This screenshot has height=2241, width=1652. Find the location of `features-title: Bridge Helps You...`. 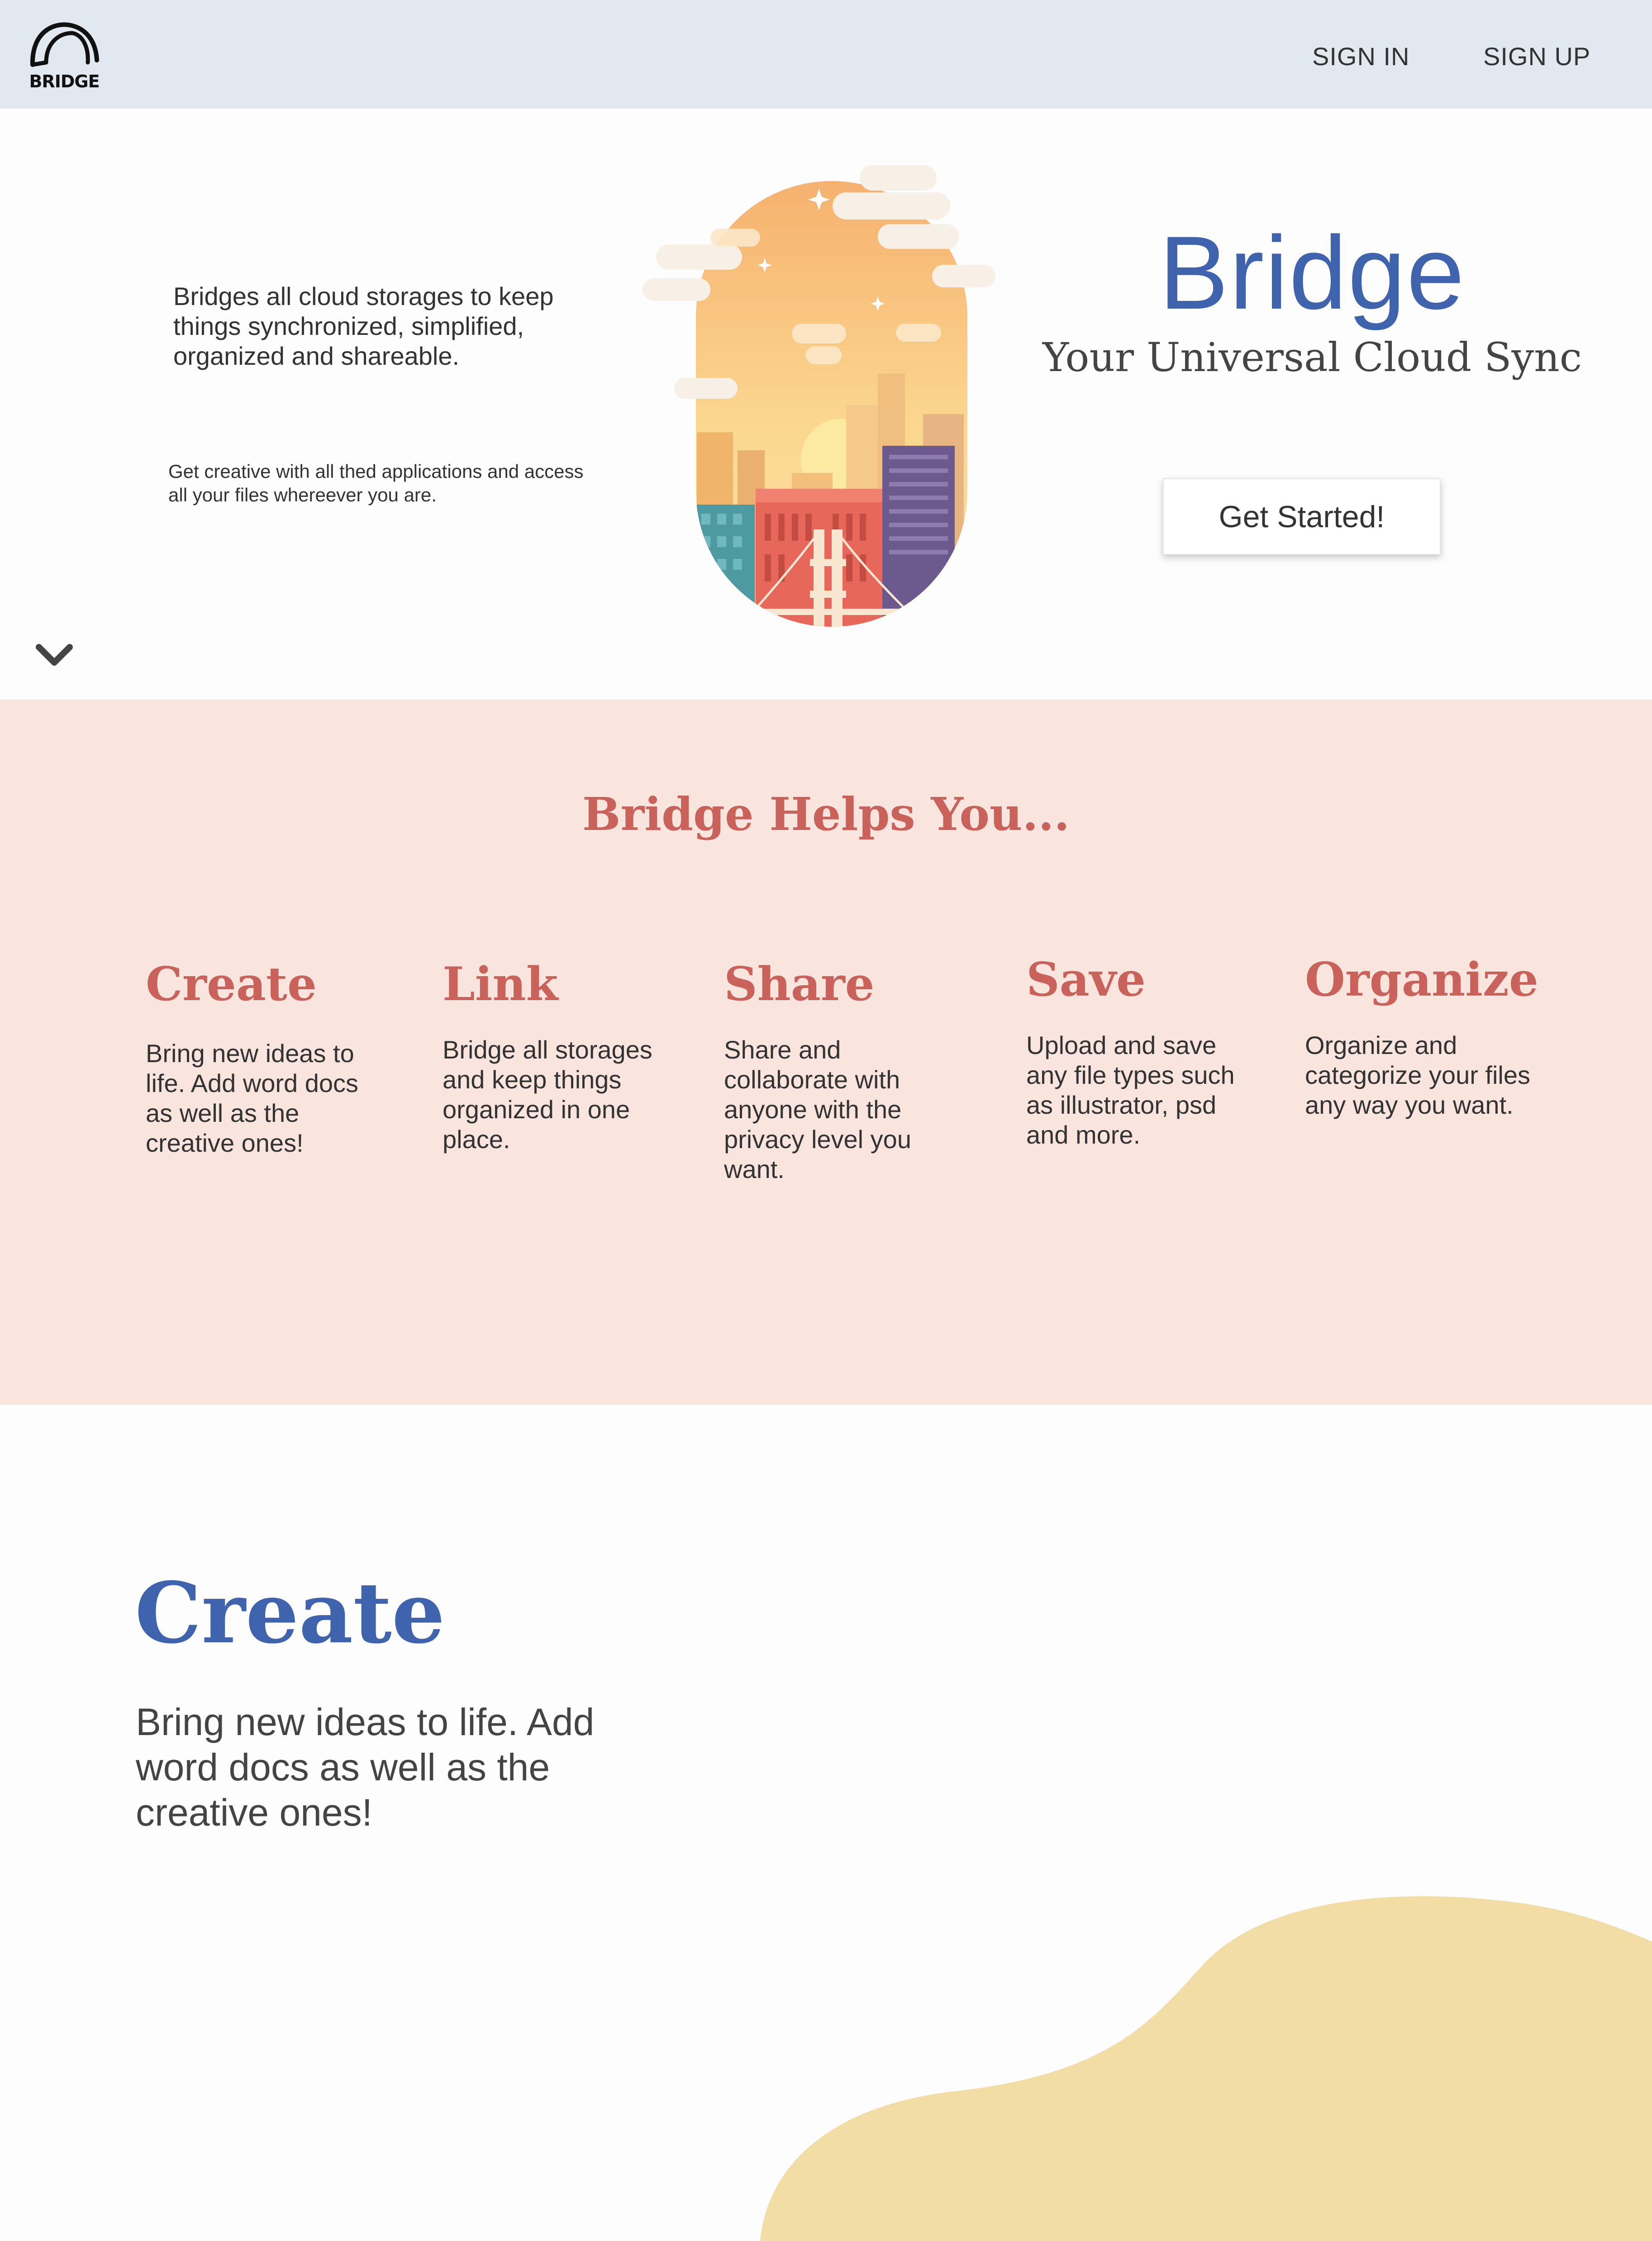

features-title: Bridge Helps You... is located at coordinates (826, 814).